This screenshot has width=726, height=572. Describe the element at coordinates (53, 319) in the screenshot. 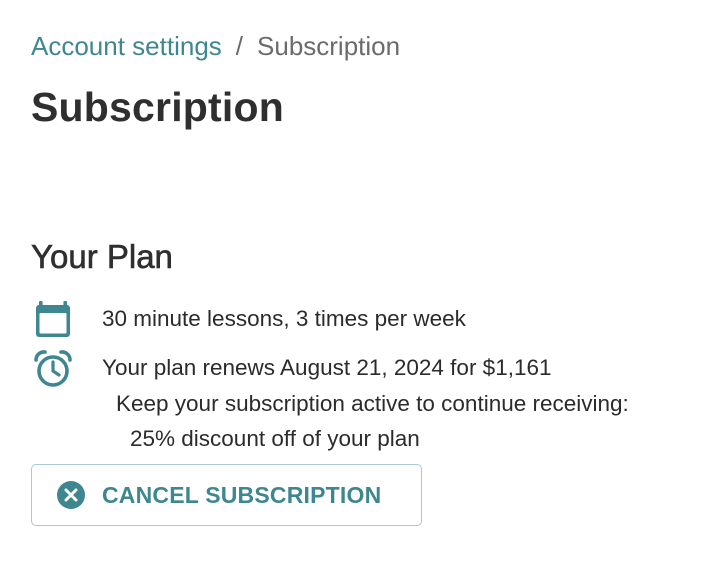

I see `calendar-icon` at that location.